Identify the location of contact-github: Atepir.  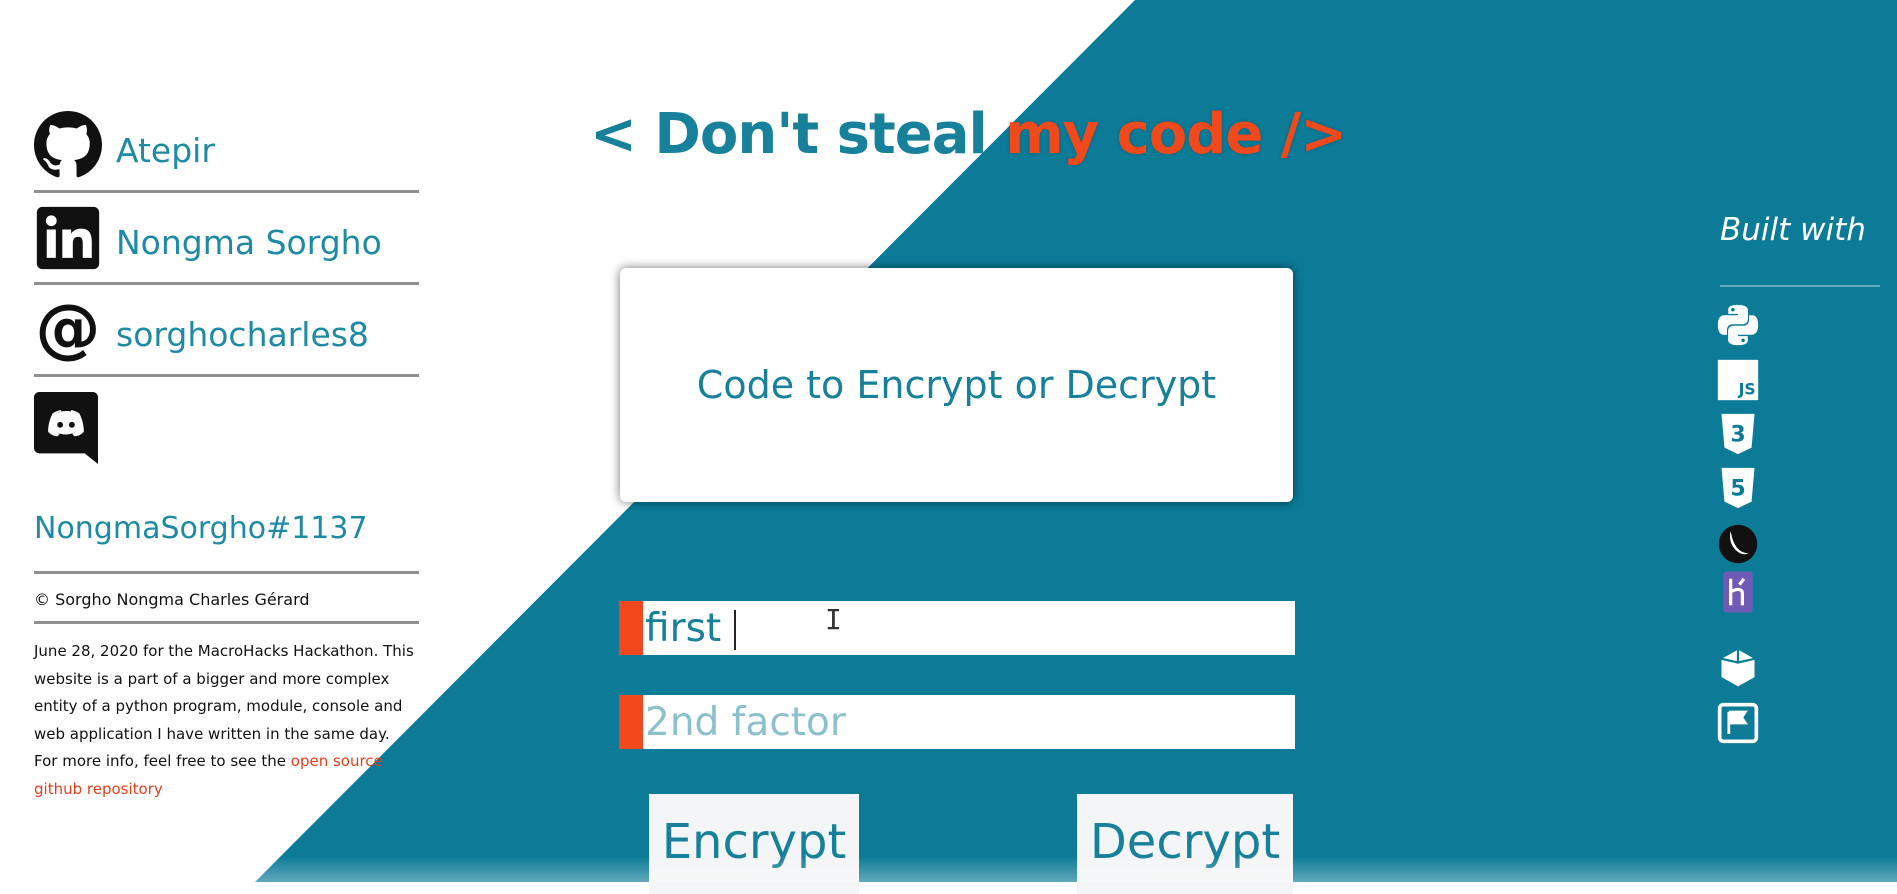
(226, 146).